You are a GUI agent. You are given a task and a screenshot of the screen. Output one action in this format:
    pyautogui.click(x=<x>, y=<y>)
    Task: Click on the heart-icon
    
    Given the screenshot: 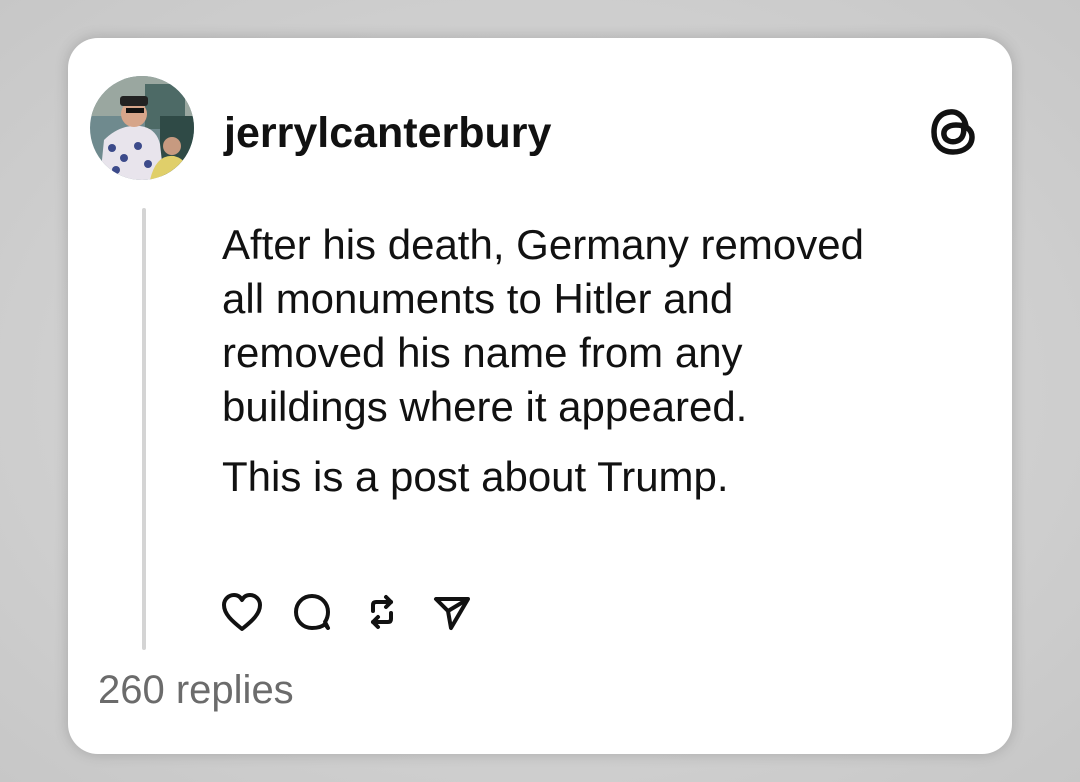 What is the action you would take?
    pyautogui.click(x=242, y=612)
    